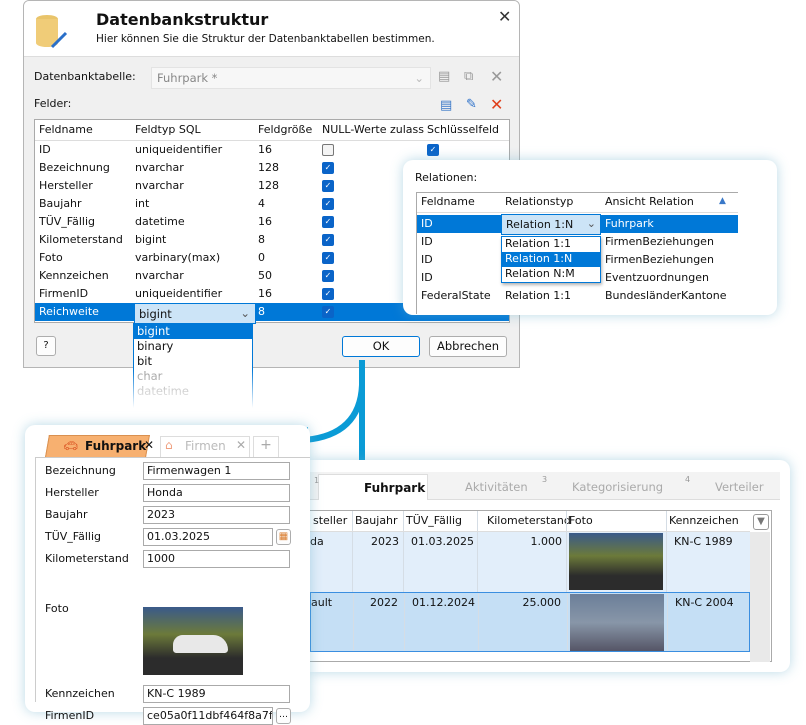 The height and width of the screenshot is (725, 806). What do you see at coordinates (761, 522) in the screenshot?
I see `filter-icon: ▼` at bounding box center [761, 522].